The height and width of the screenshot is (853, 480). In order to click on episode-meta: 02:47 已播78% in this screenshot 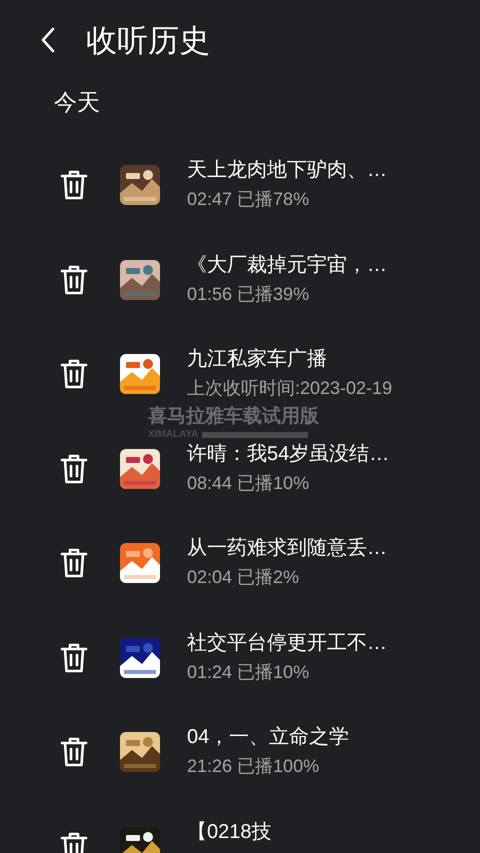, I will do `click(248, 199)`.